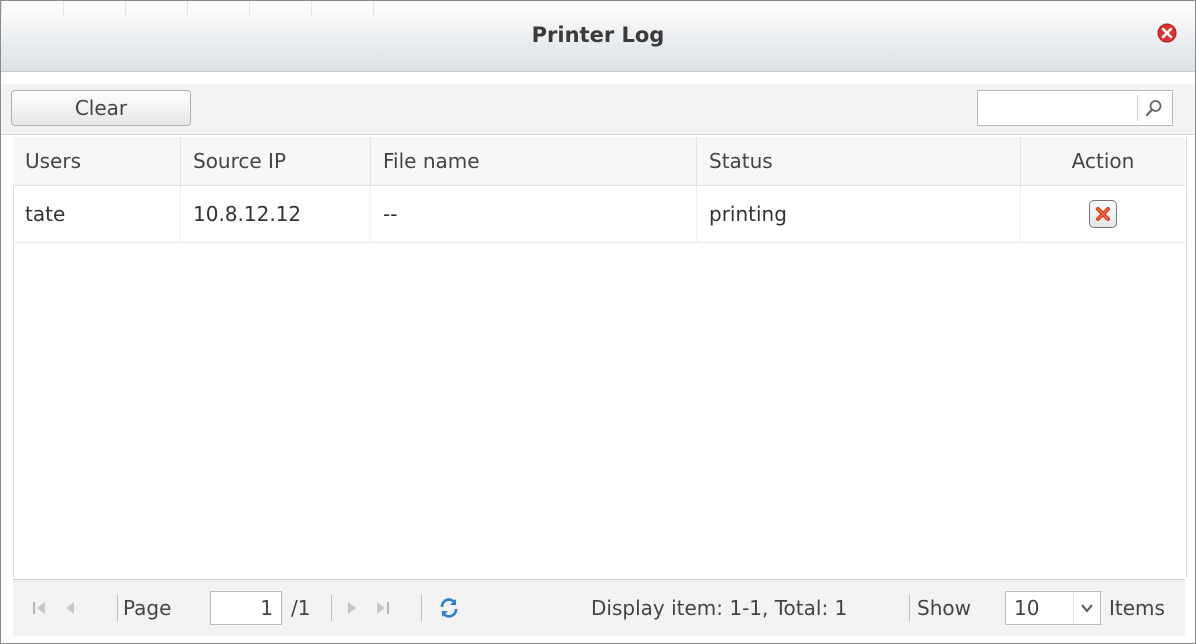 The height and width of the screenshot is (644, 1196). I want to click on refresh-icon, so click(449, 608).